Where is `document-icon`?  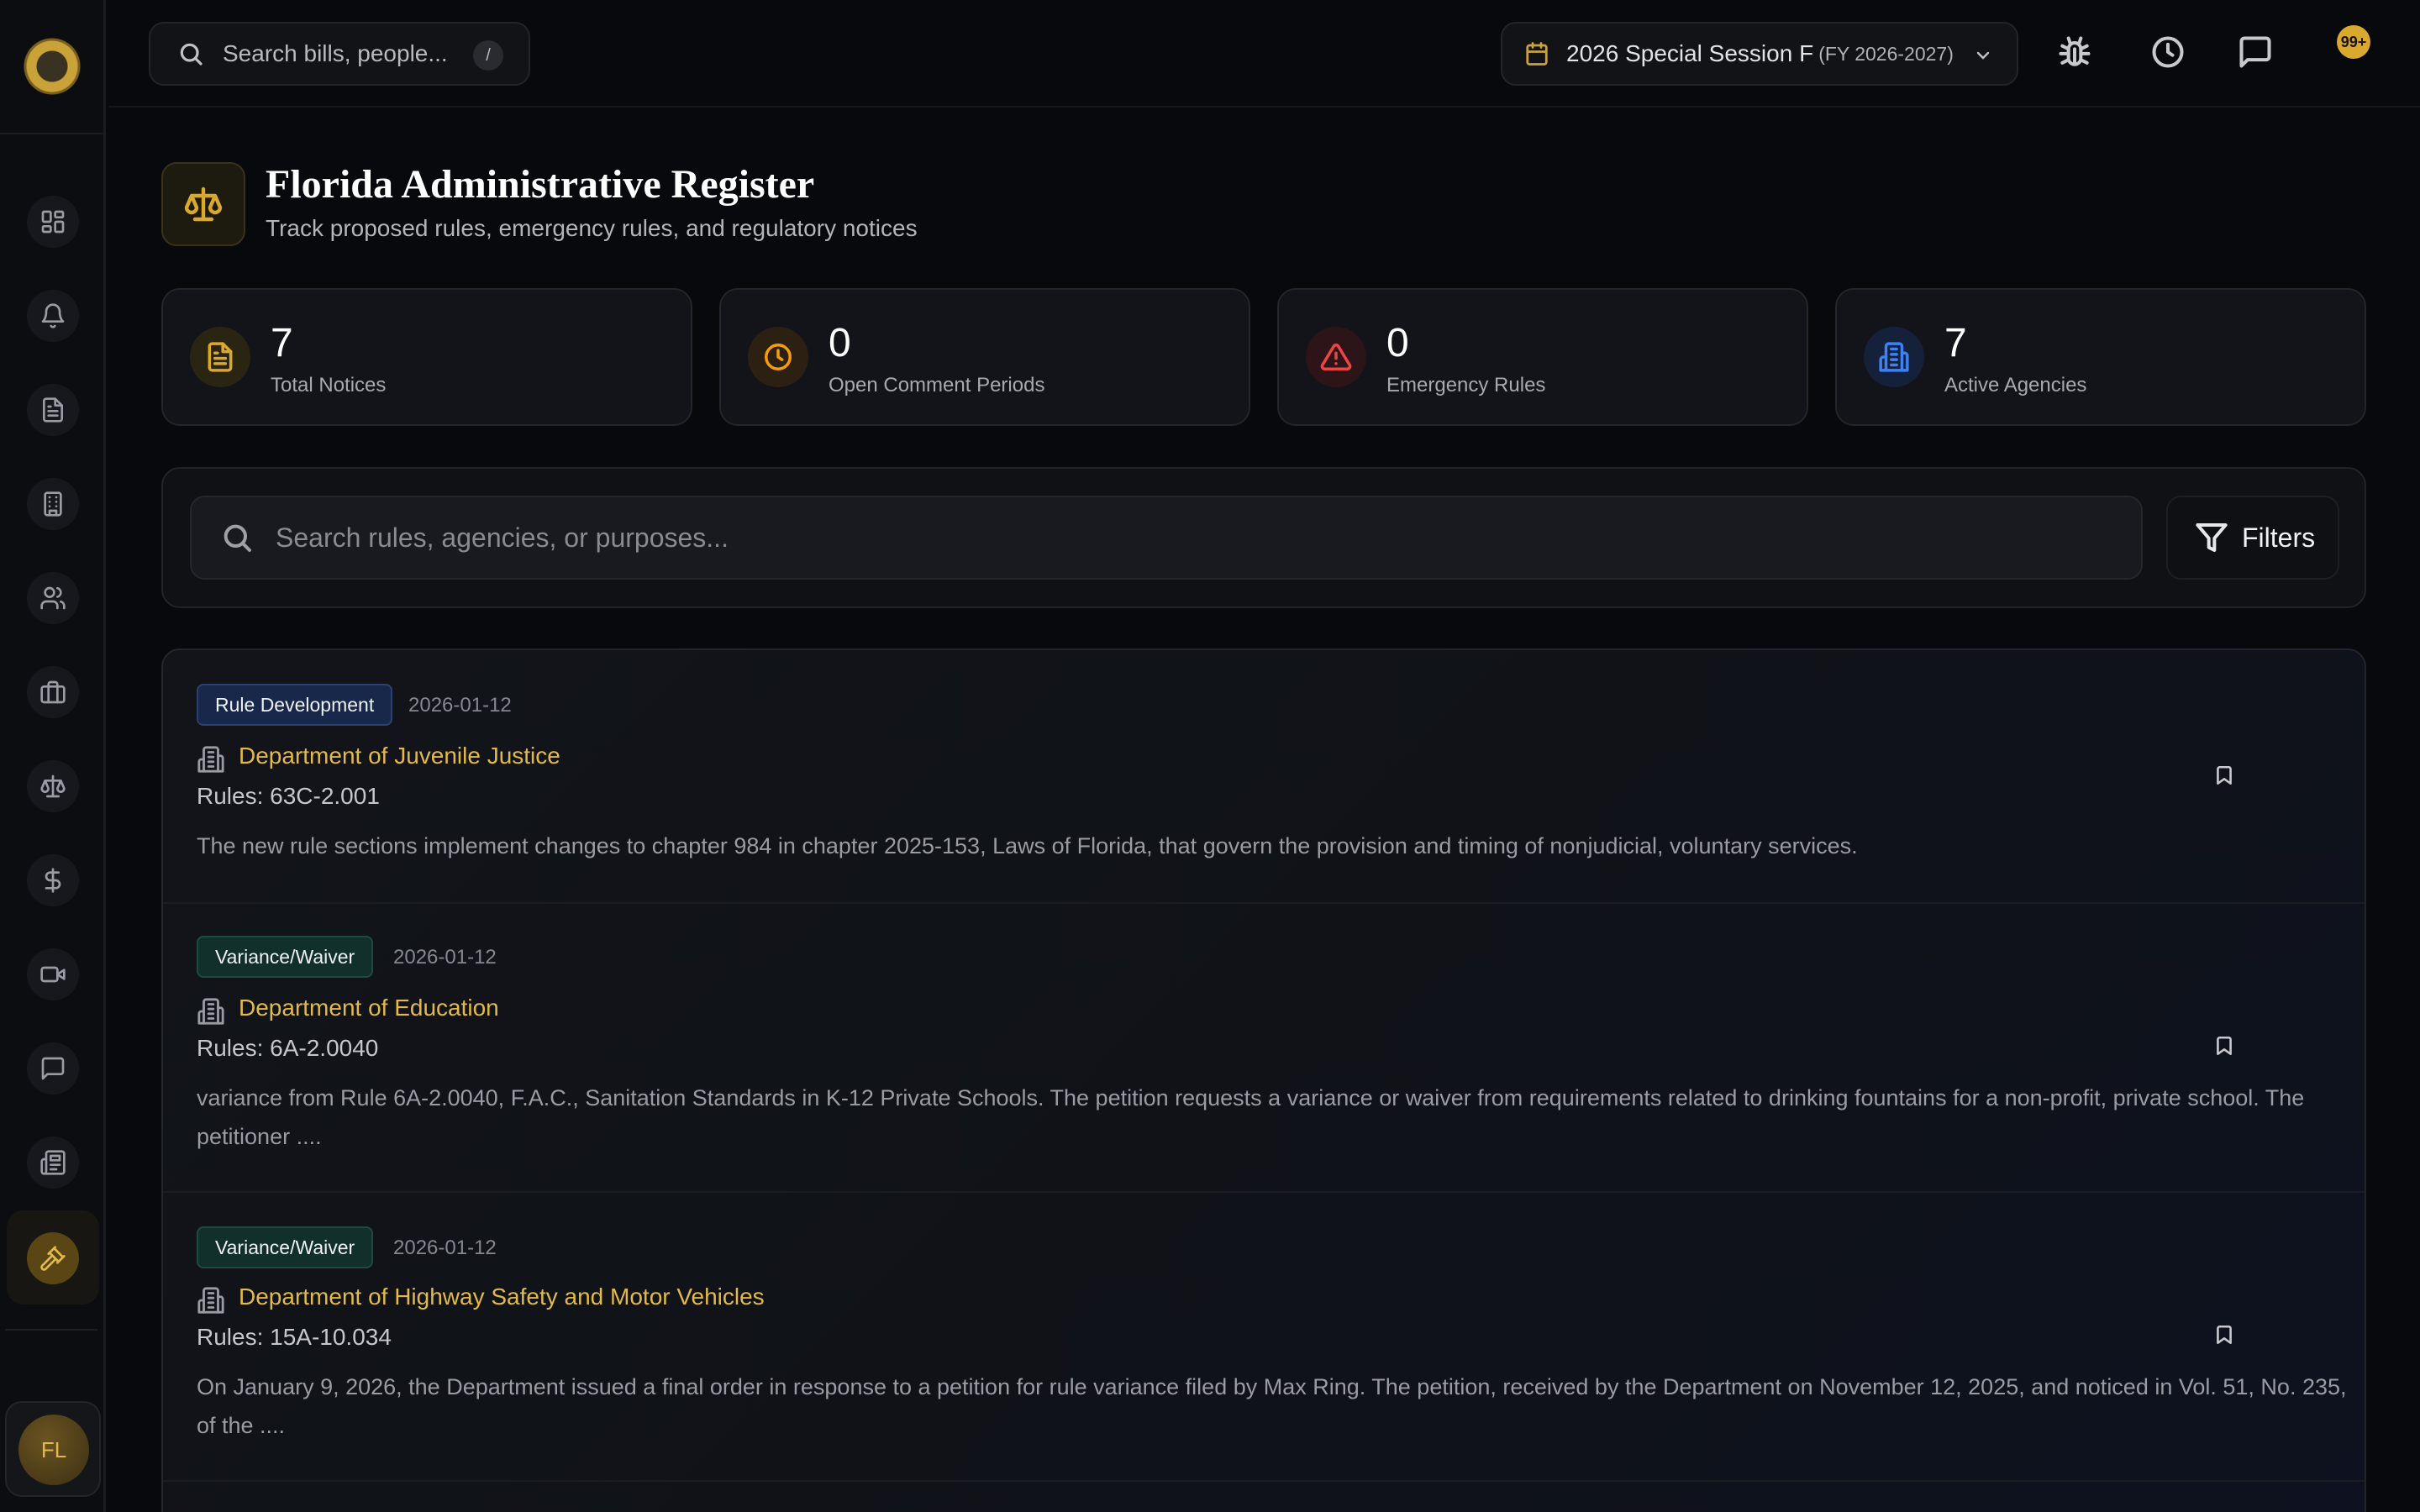
document-icon is located at coordinates (53, 410).